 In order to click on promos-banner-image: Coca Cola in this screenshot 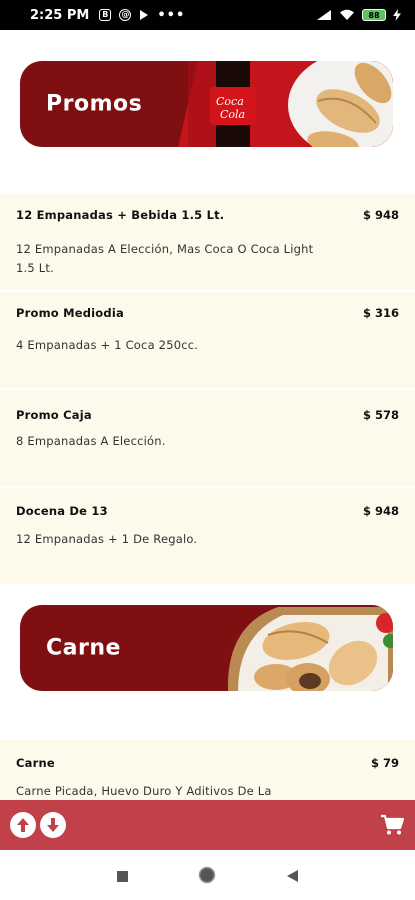, I will do `click(275, 104)`.